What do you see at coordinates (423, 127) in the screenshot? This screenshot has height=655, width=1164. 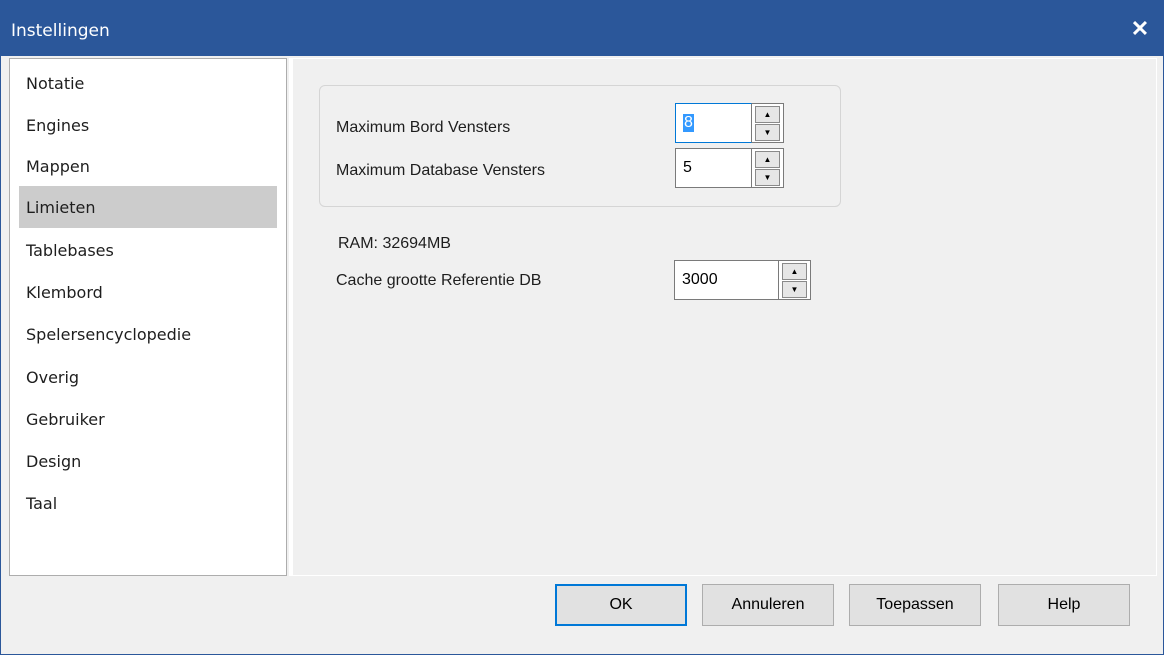 I see `max-board-windows-label: Maximum Bord Vensters` at bounding box center [423, 127].